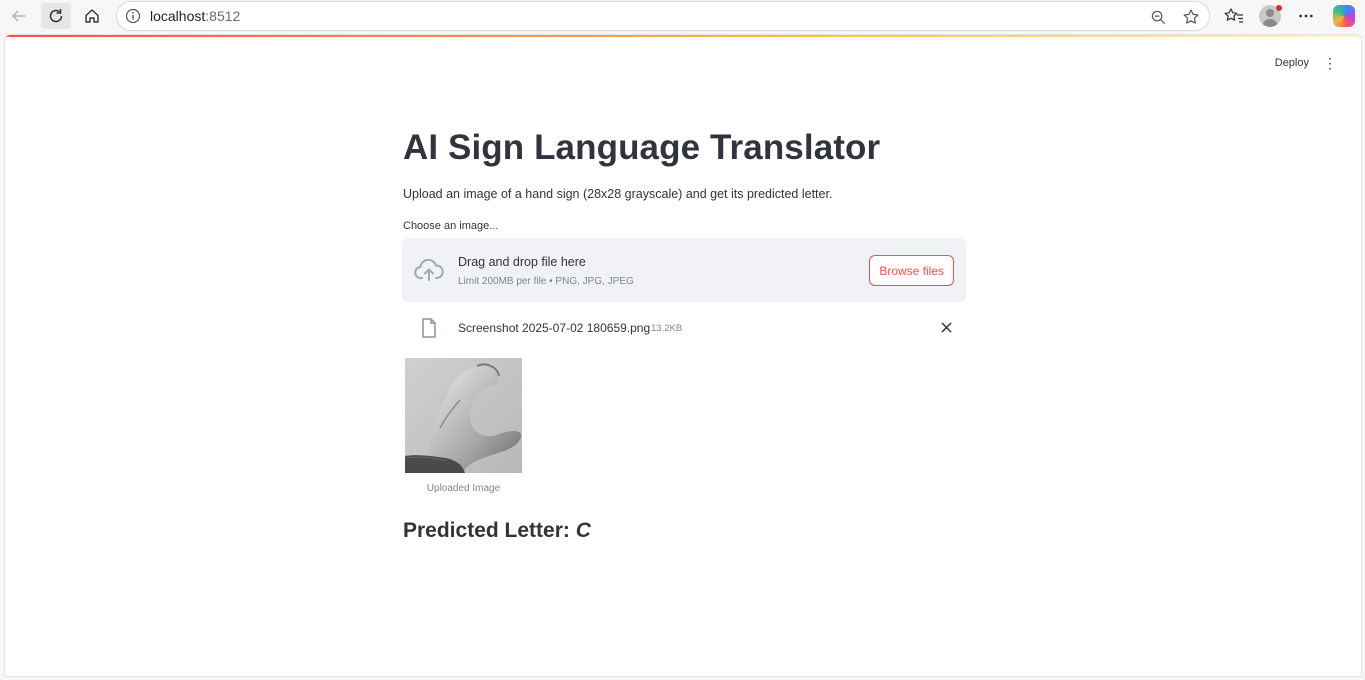 This screenshot has width=1365, height=680. Describe the element at coordinates (223, 16) in the screenshot. I see `url-port: :8512` at that location.